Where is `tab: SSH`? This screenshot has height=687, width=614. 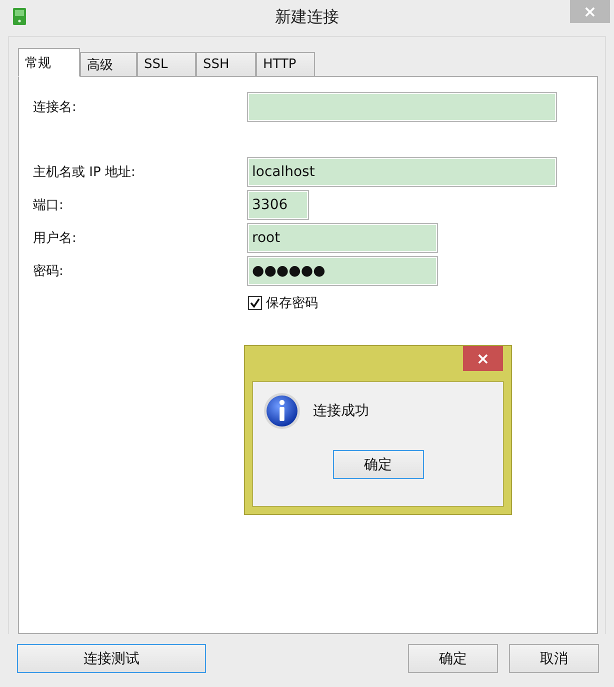
tab: SSH is located at coordinates (226, 64).